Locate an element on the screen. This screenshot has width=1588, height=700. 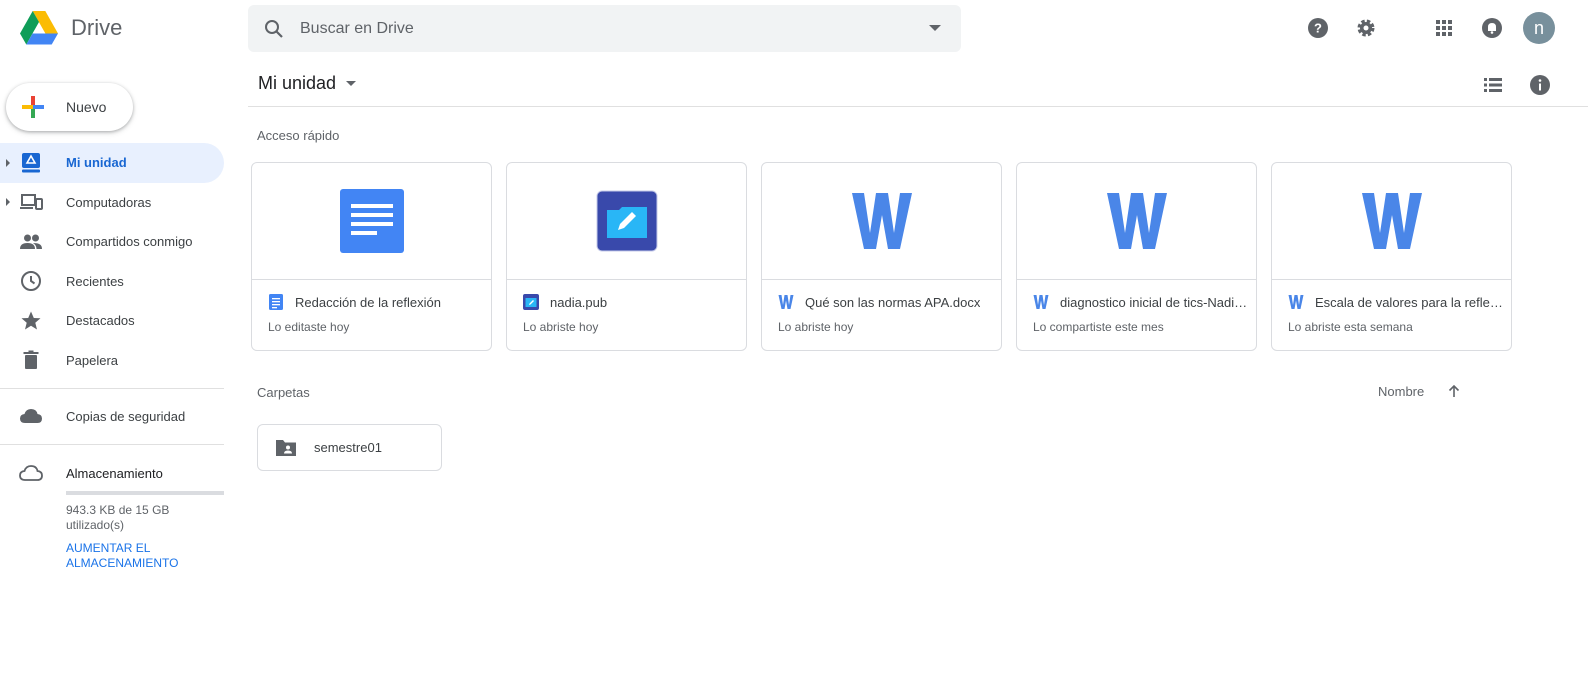
google-drive-logo-icon is located at coordinates (39, 28).